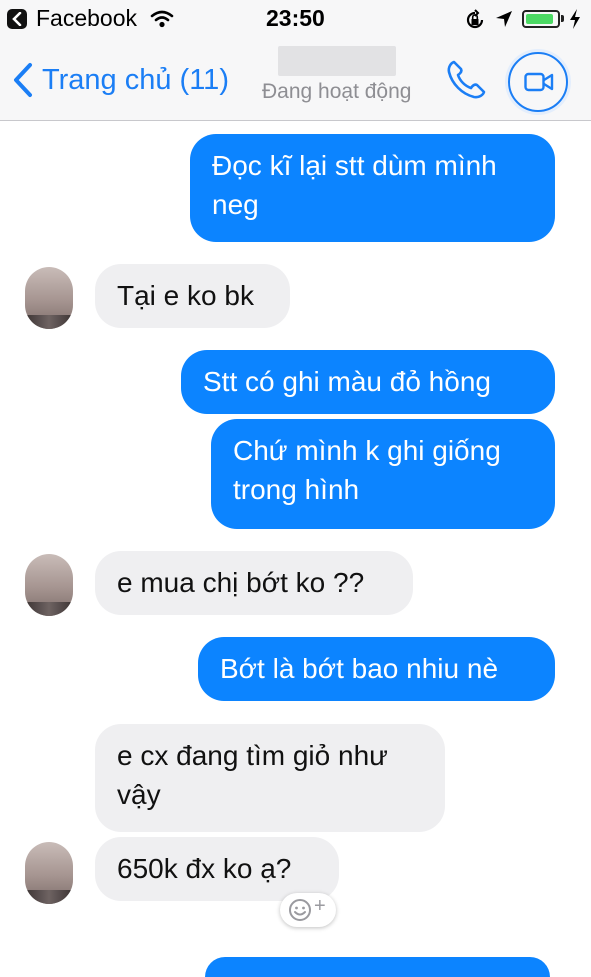  Describe the element at coordinates (562, 18) in the screenshot. I see `battery-tip` at that location.